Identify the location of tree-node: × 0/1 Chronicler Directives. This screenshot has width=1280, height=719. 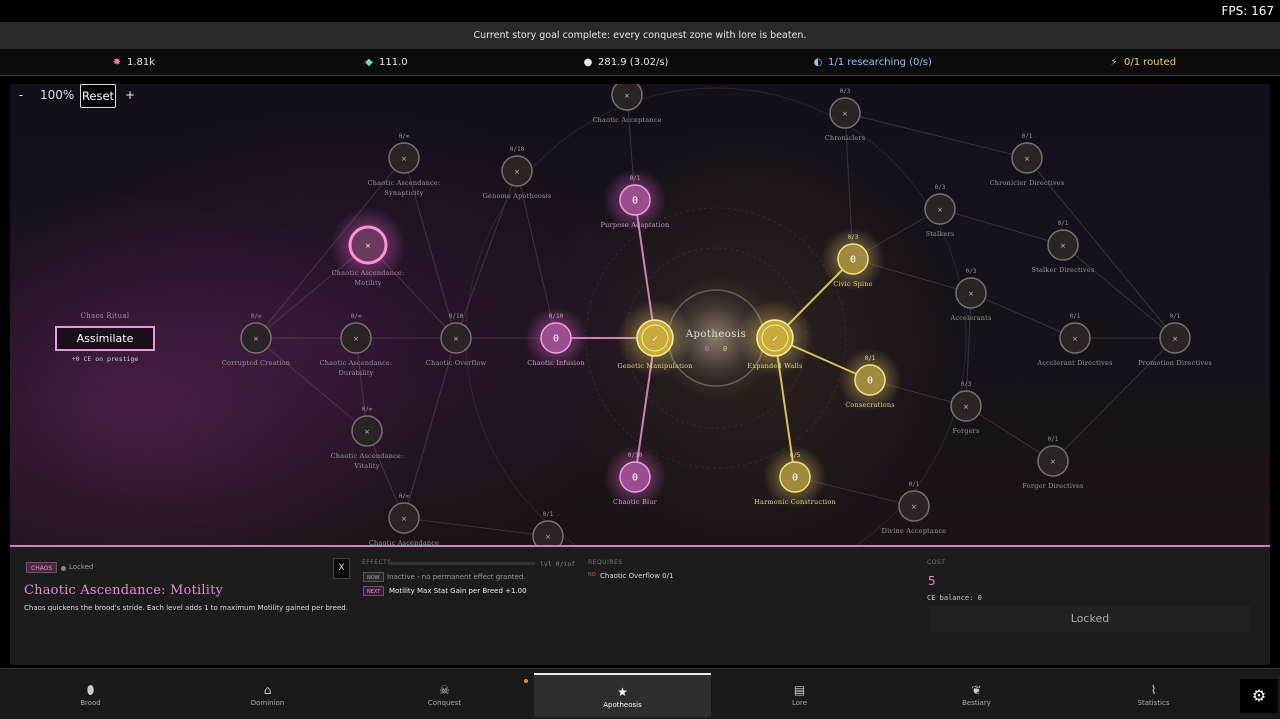
(1027, 160).